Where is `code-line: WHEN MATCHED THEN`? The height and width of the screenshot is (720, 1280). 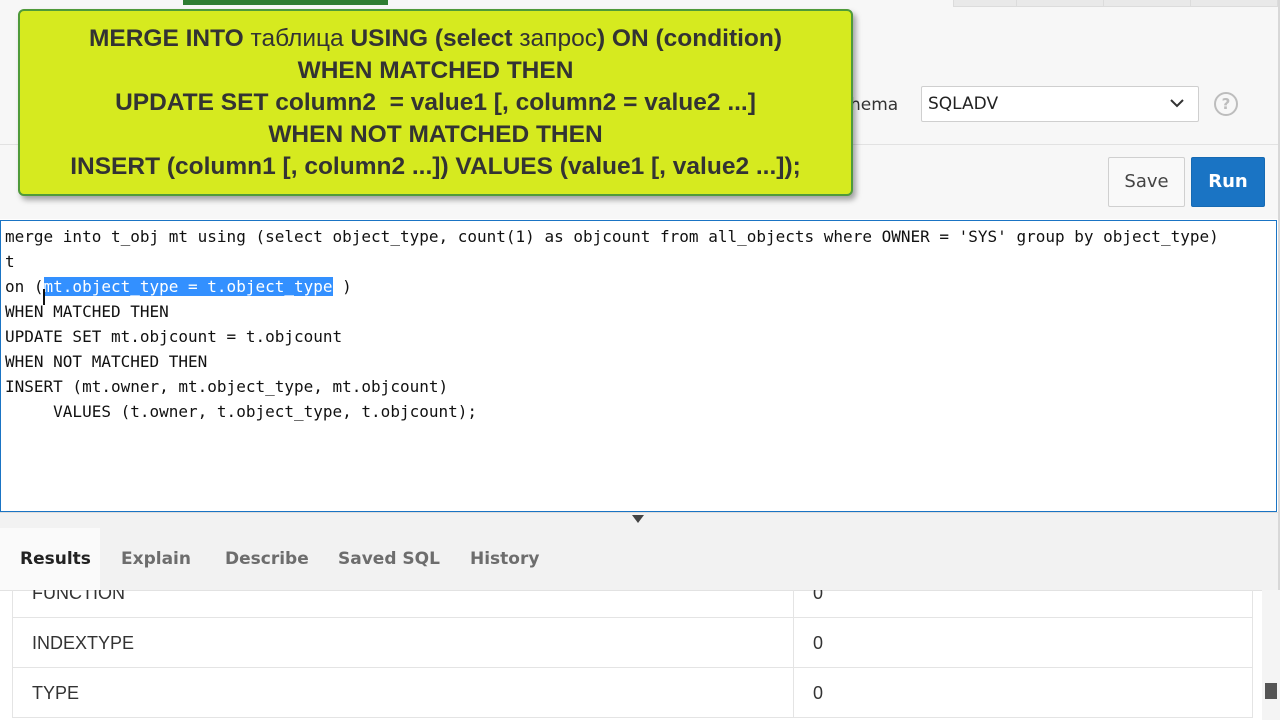
code-line: WHEN MATCHED THEN is located at coordinates (87, 311).